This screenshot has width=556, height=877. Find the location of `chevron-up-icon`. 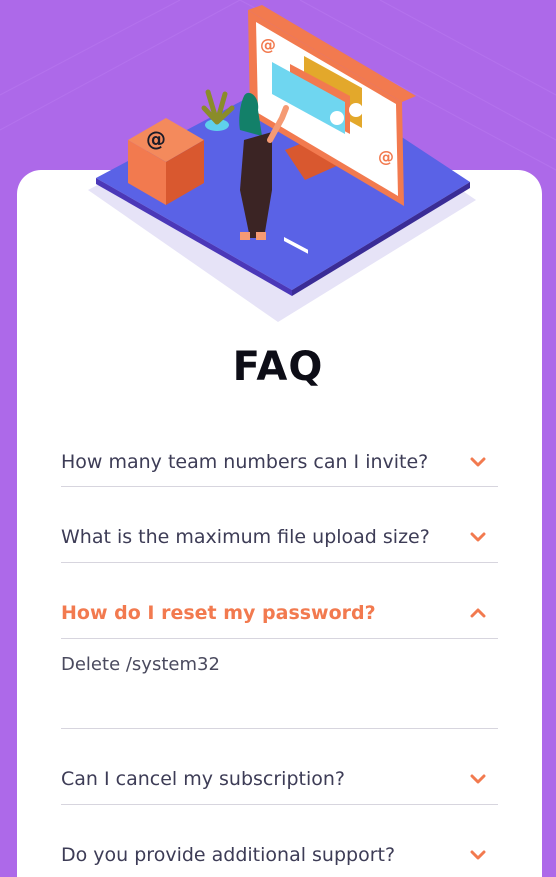

chevron-up-icon is located at coordinates (478, 613).